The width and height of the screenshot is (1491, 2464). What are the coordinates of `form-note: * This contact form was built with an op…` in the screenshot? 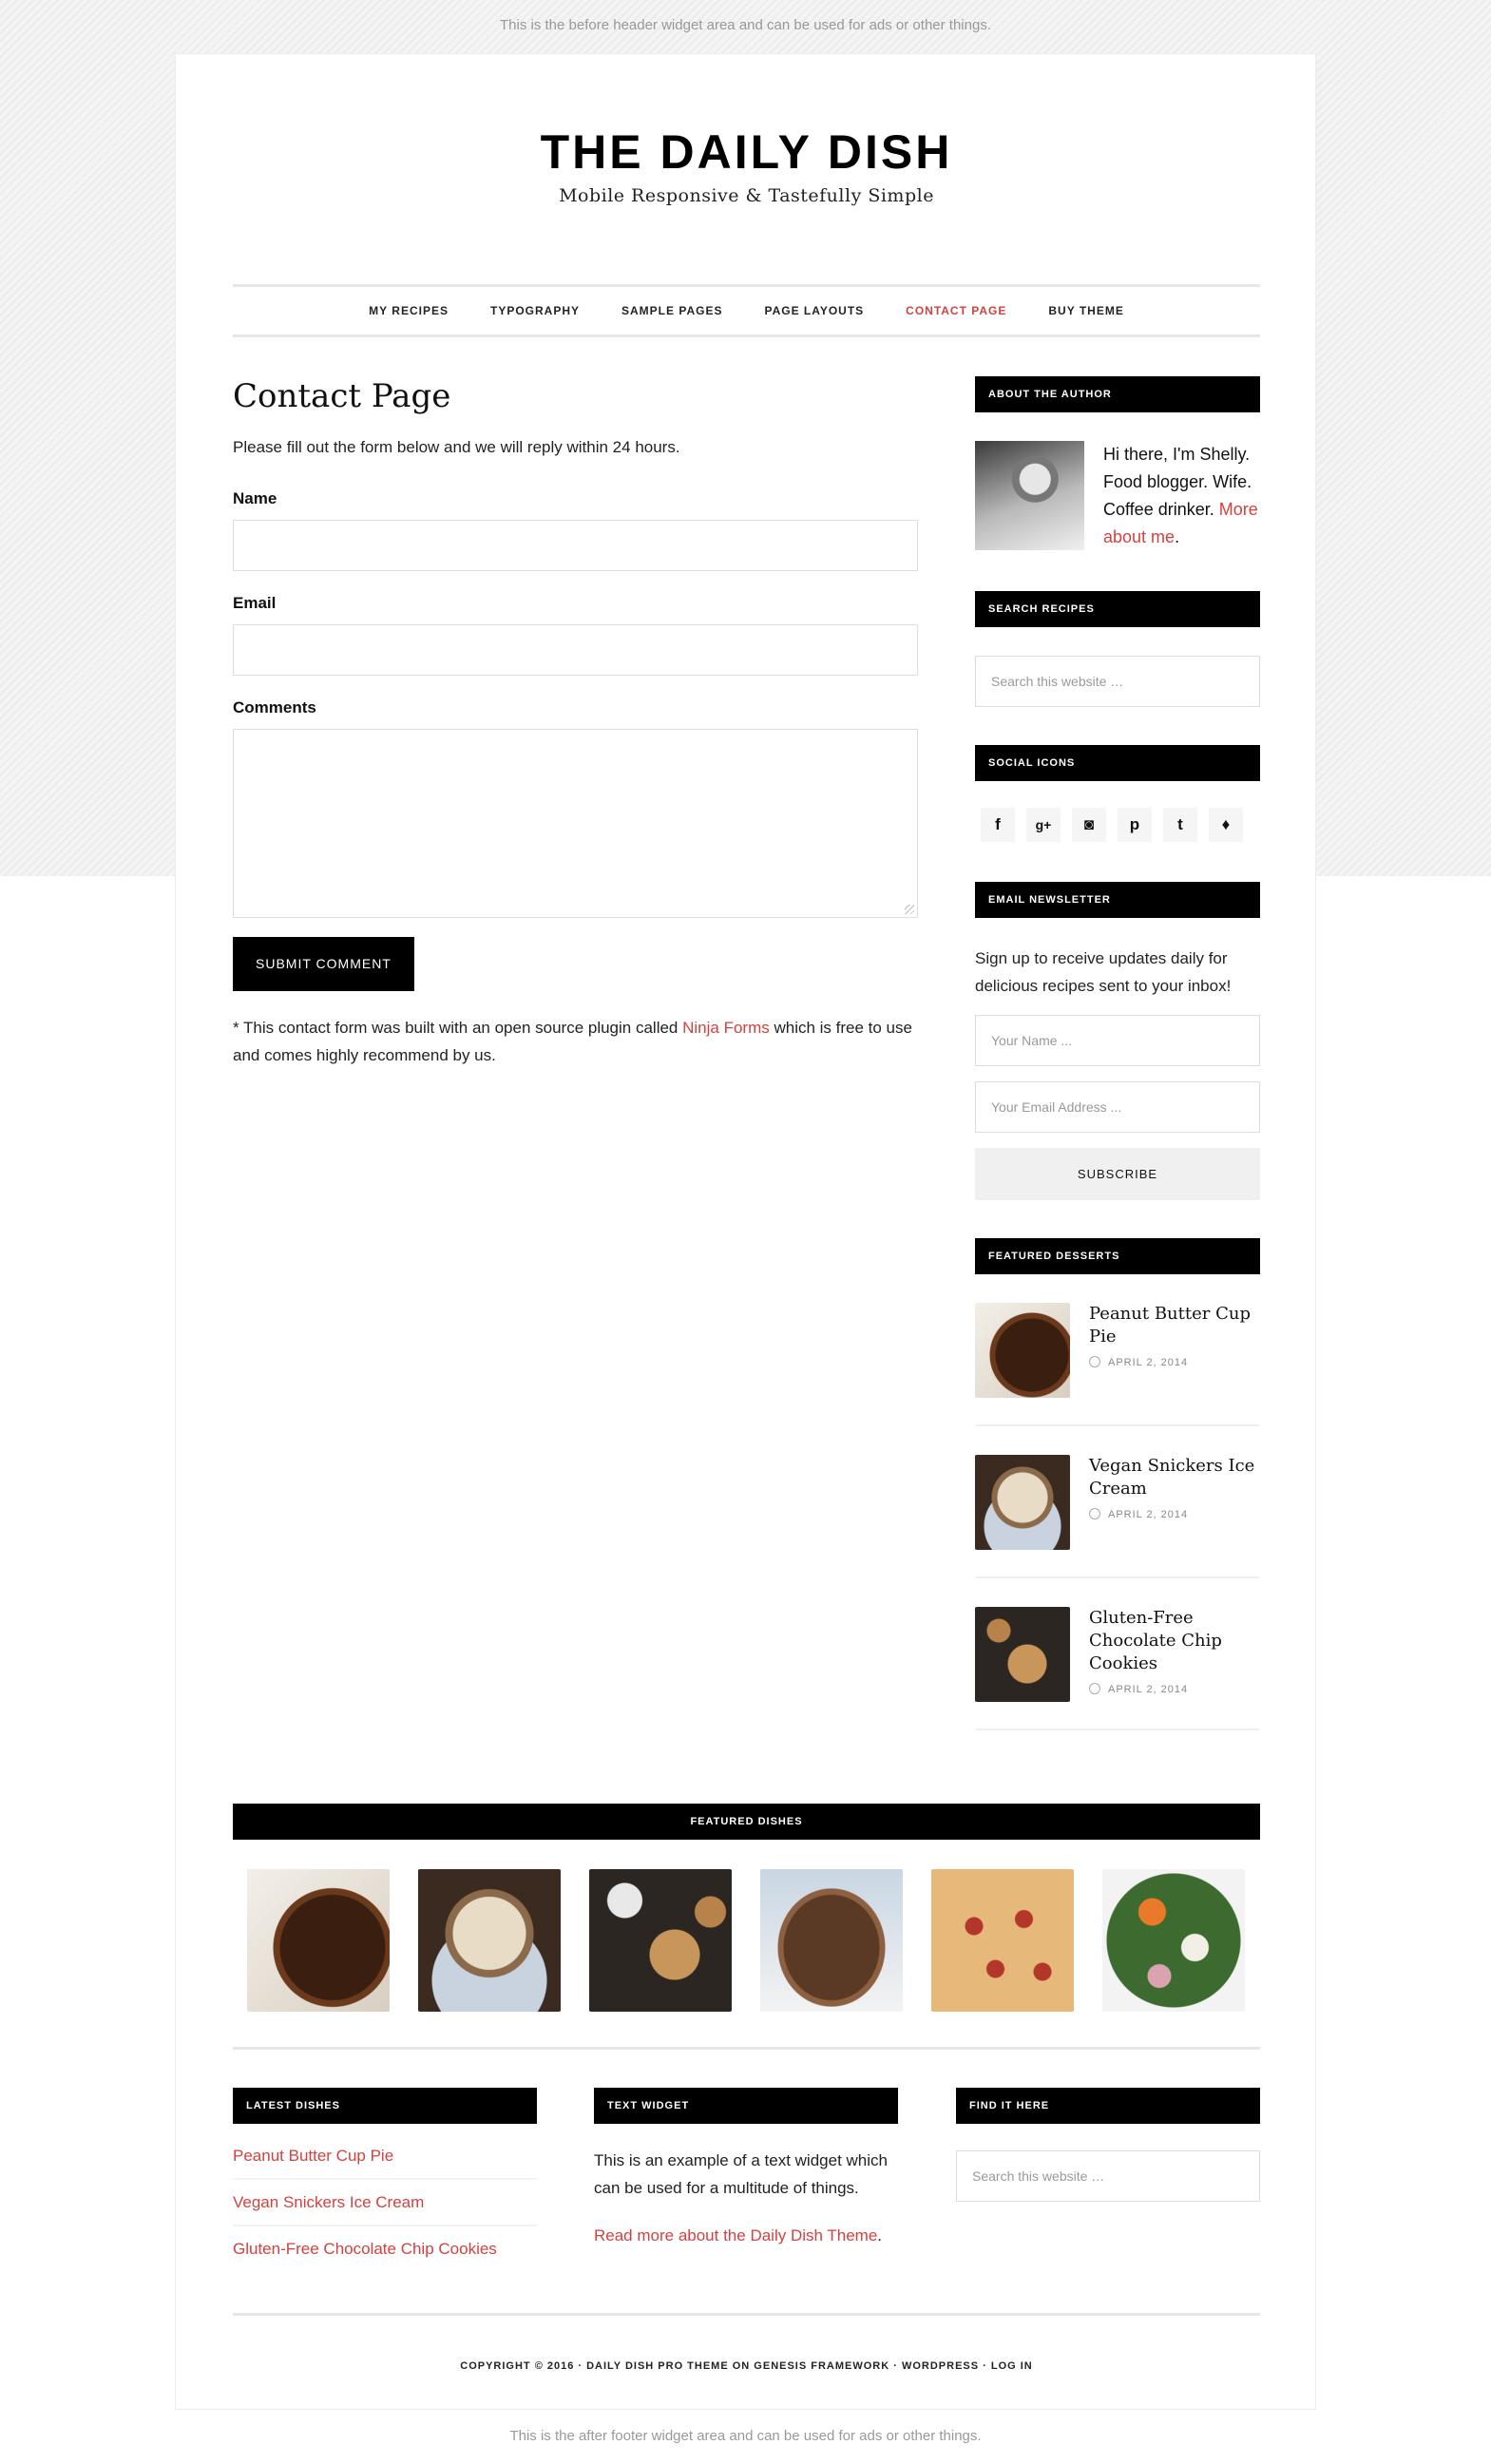 It's located at (575, 1041).